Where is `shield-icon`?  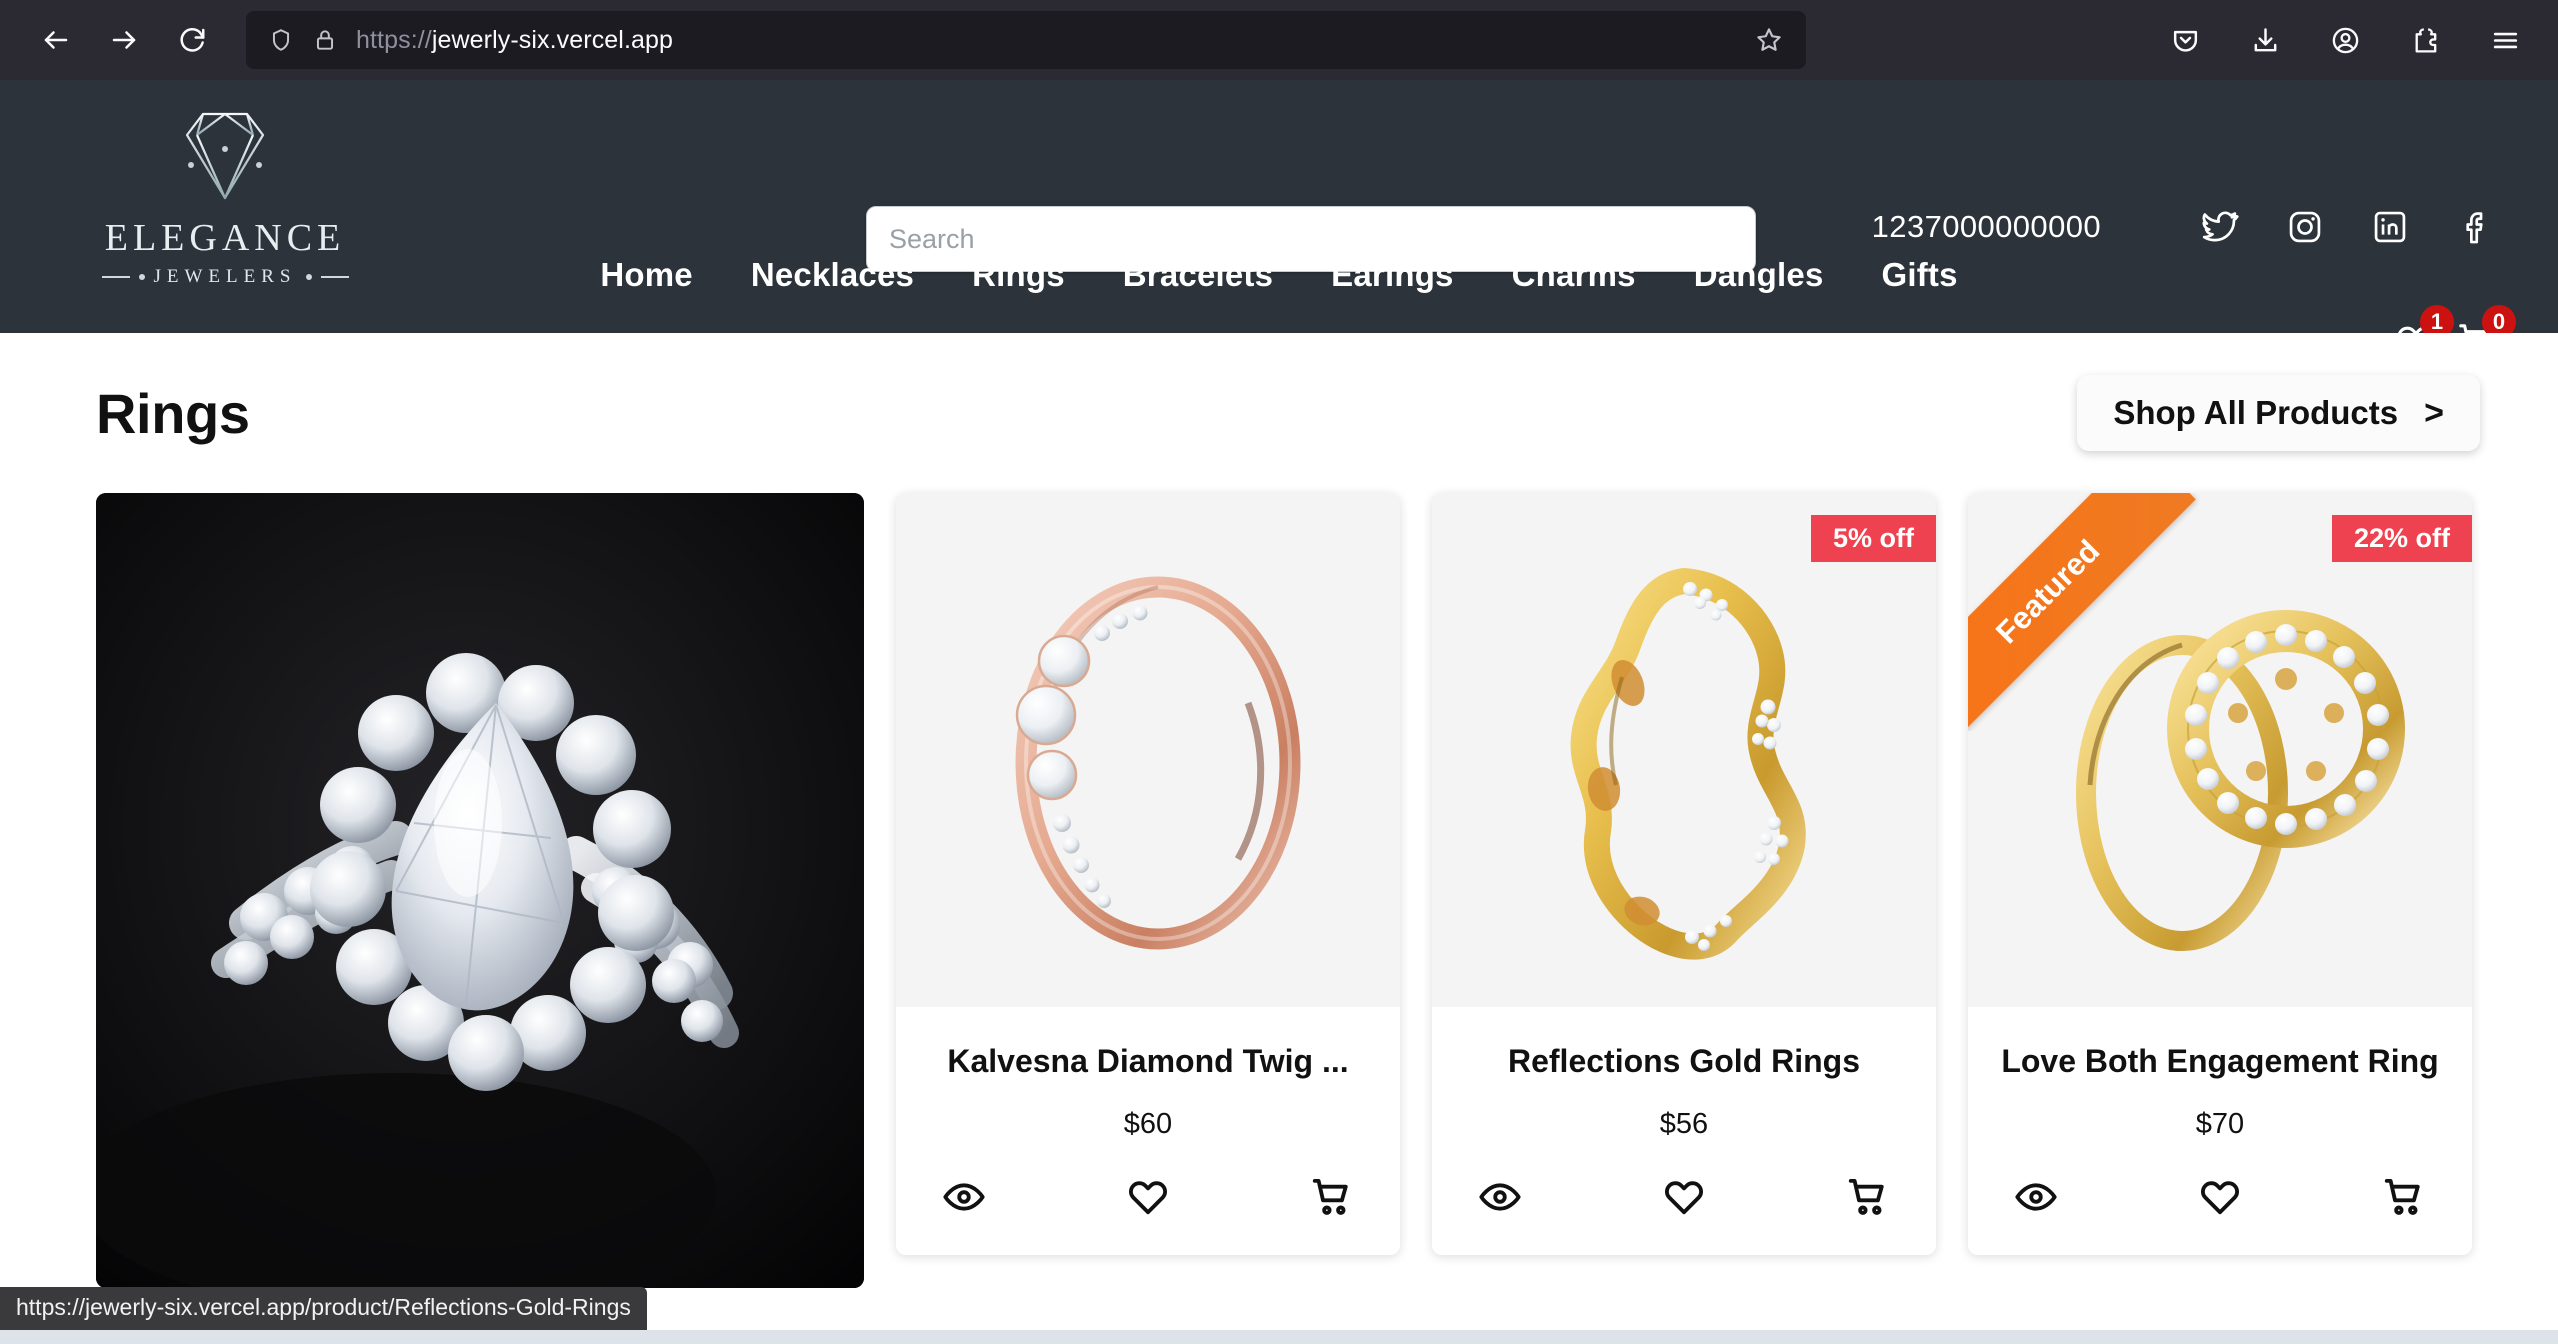 shield-icon is located at coordinates (281, 40).